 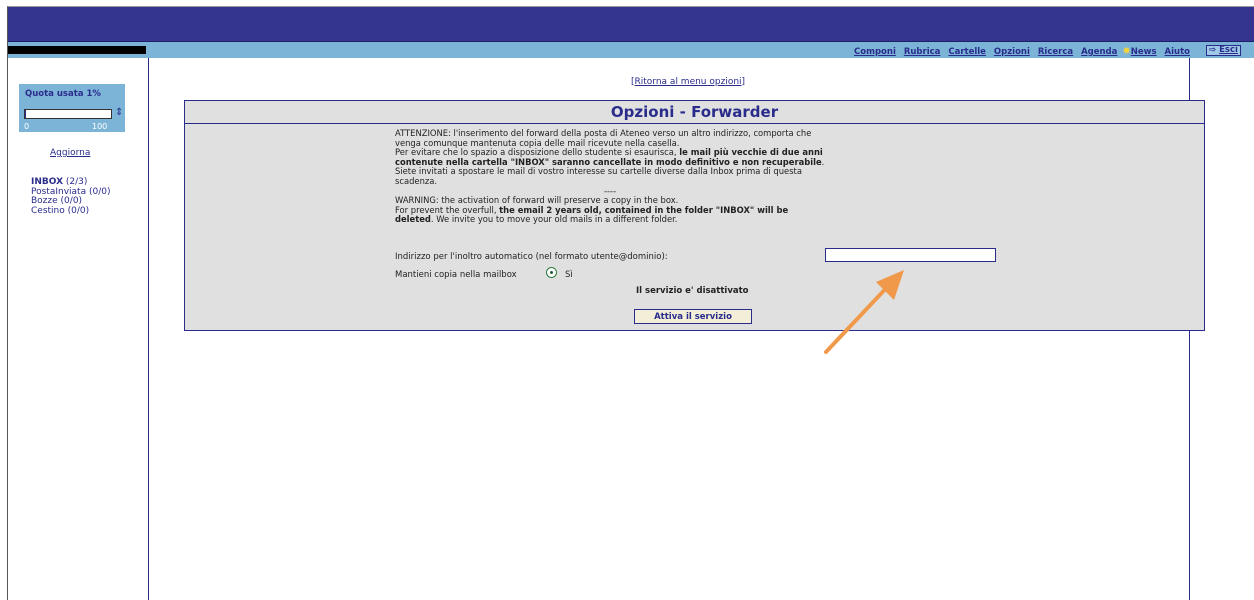 What do you see at coordinates (48, 210) in the screenshot?
I see `folder-name: Cestino` at bounding box center [48, 210].